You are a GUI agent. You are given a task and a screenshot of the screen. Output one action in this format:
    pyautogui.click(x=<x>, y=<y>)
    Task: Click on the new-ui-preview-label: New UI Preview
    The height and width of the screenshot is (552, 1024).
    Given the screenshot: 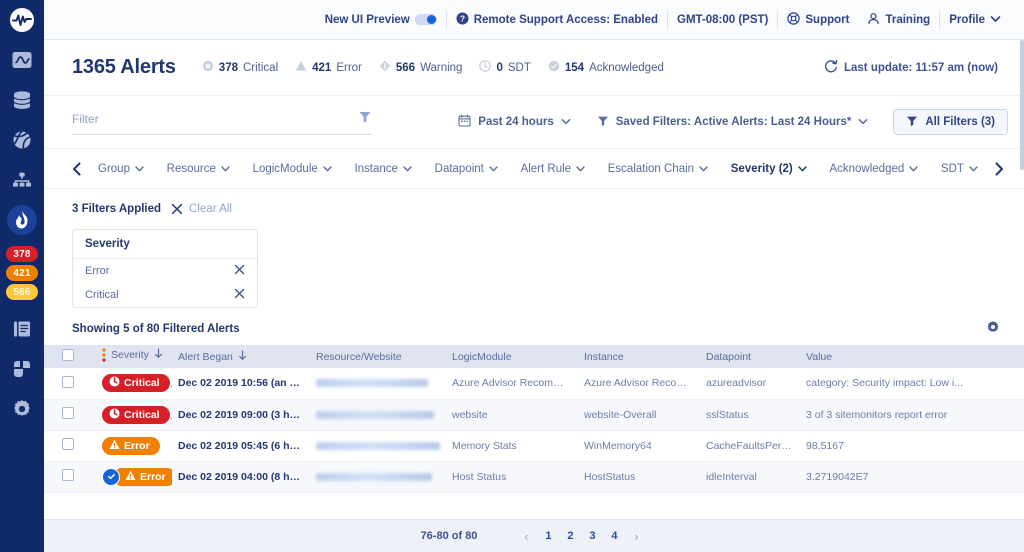 What is the action you would take?
    pyautogui.click(x=367, y=19)
    